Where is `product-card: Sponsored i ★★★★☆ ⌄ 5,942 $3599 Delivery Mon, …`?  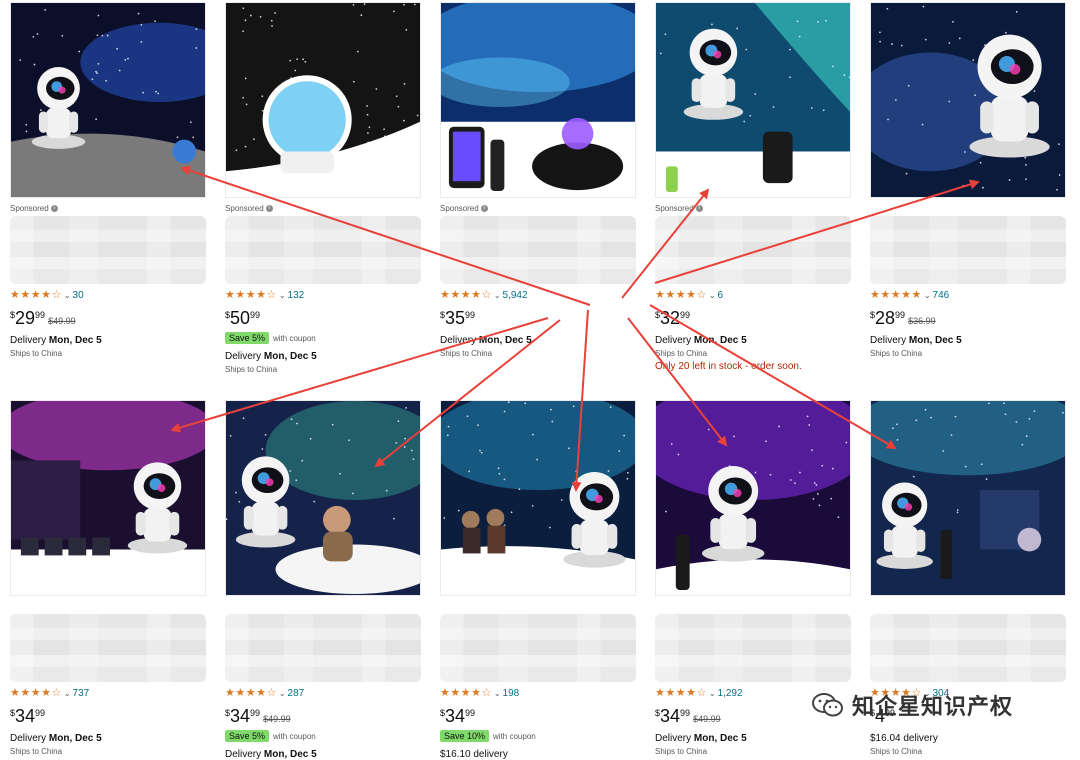
product-card: Sponsored i ★★★★☆ ⌄ 5,942 $3599 Delivery Mon, … is located at coordinates (540, 180).